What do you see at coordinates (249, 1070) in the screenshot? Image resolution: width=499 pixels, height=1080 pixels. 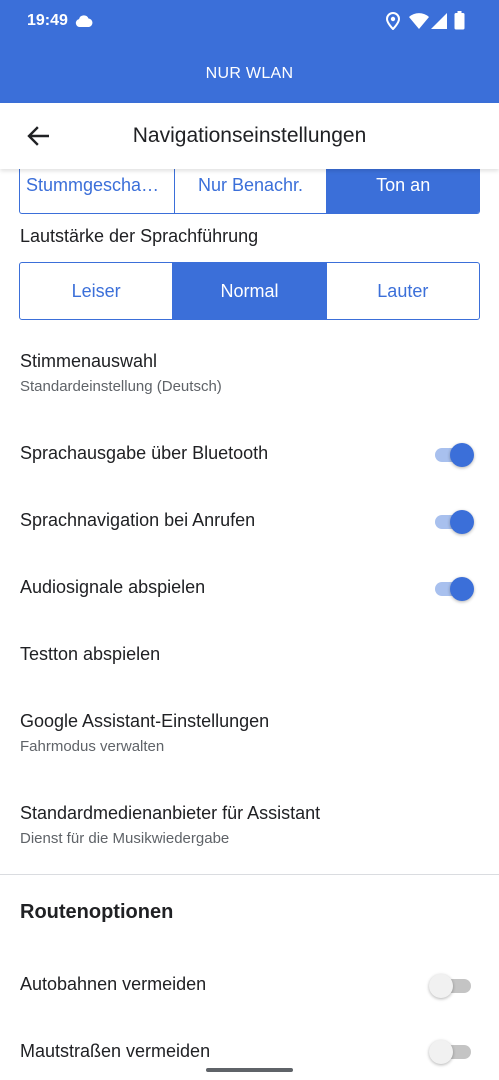 I see `home-indicator` at bounding box center [249, 1070].